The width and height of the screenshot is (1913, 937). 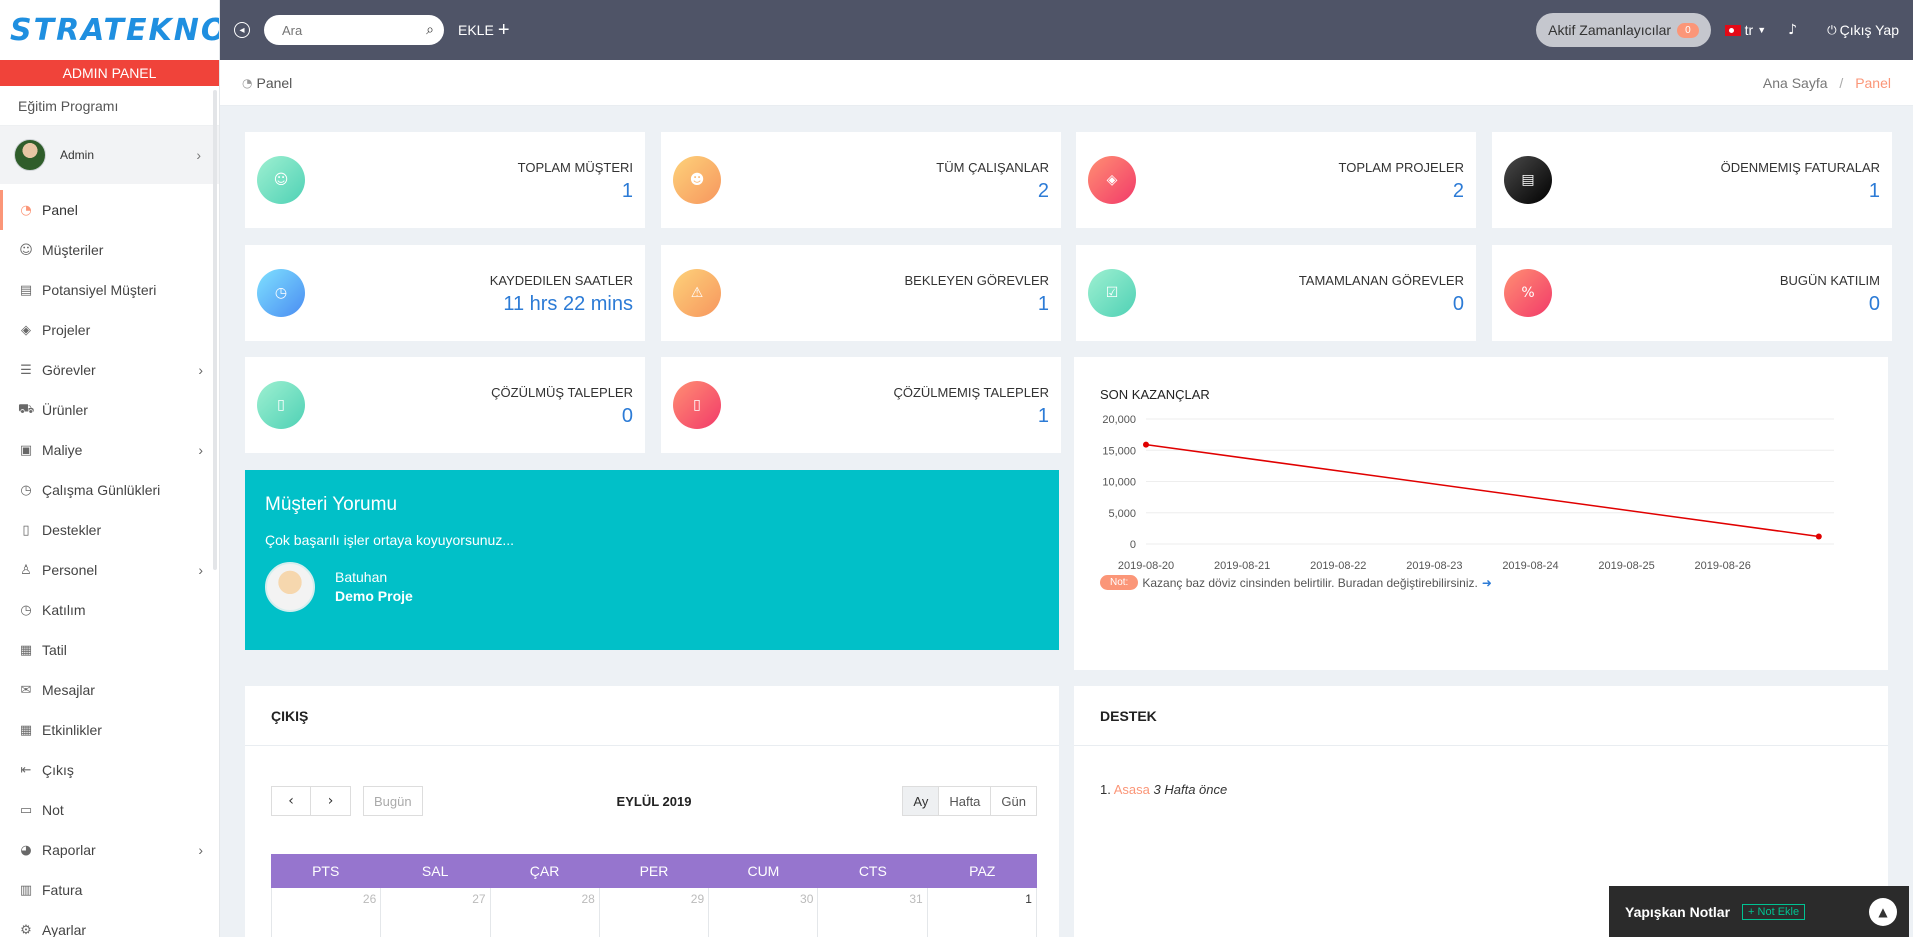 I want to click on sidebar-item-7: ◷ Çalışma Günlükleri, so click(x=109, y=490).